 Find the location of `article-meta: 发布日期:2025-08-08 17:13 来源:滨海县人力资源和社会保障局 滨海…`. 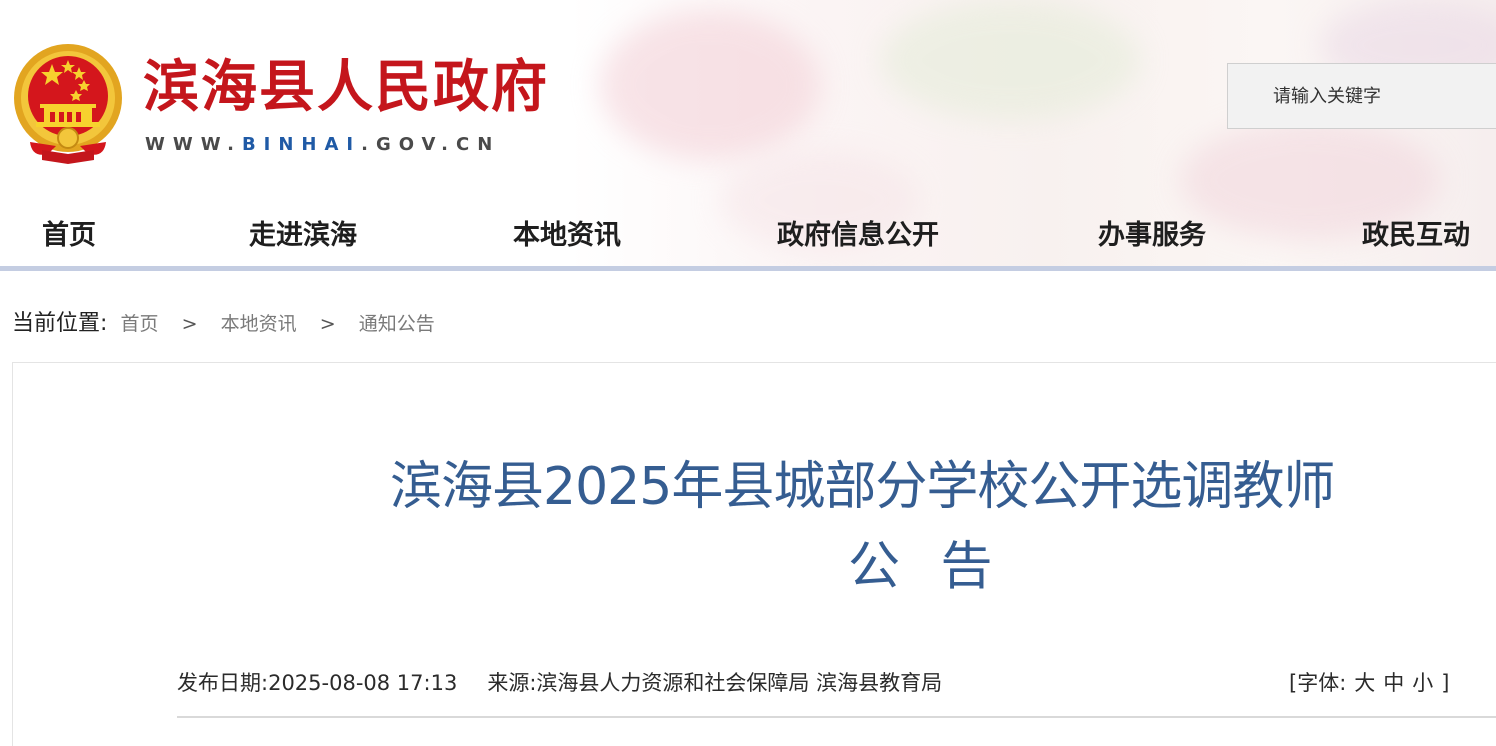

article-meta: 发布日期:2025-08-08 17:13 来源:滨海县人力资源和社会保障局 滨海… is located at coordinates (559, 682).